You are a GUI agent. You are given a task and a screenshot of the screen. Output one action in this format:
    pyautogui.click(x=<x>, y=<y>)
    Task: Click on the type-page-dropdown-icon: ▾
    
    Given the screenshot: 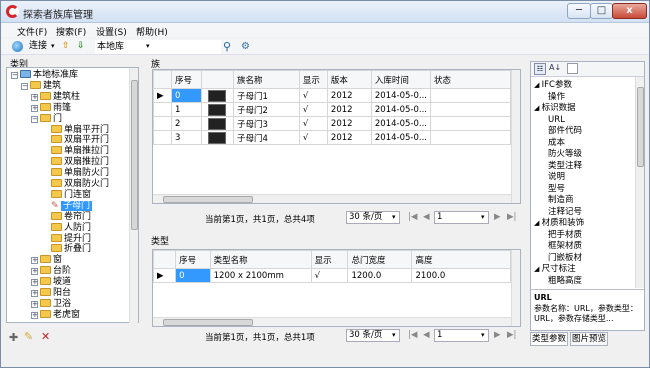 What is the action you would take?
    pyautogui.click(x=483, y=335)
    